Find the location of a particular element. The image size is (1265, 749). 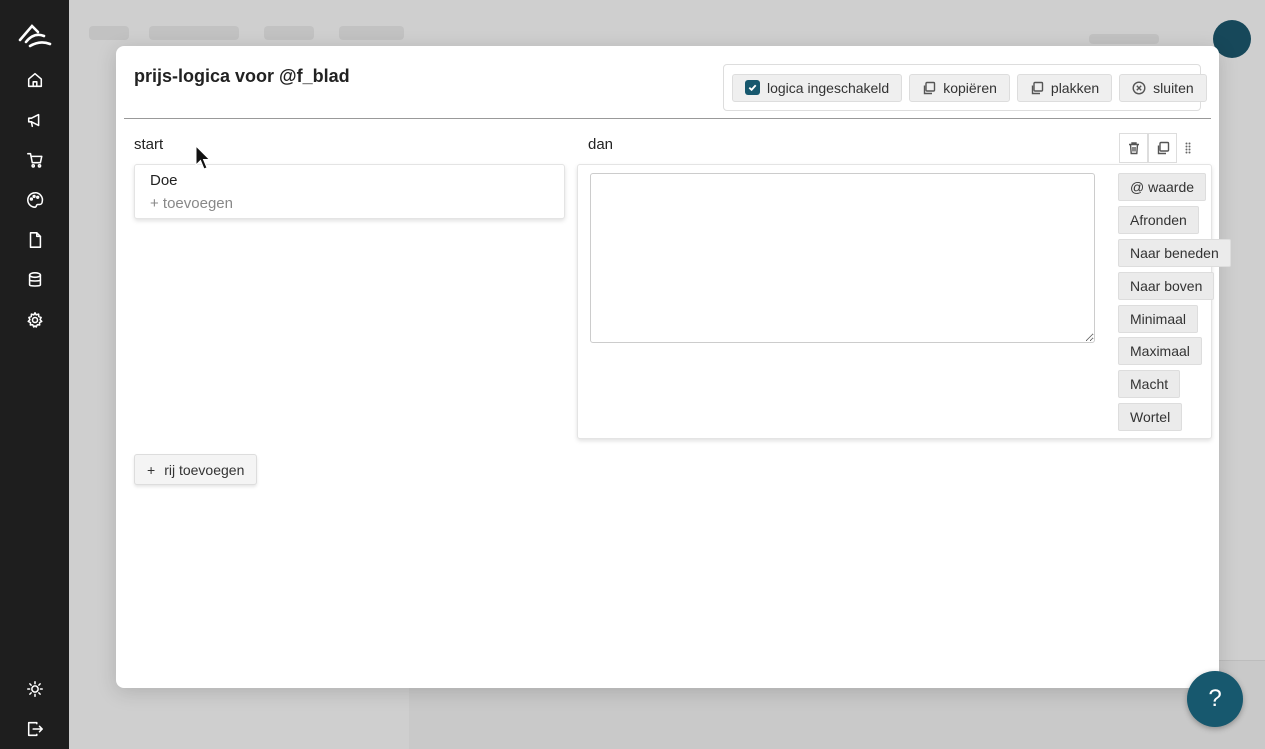

cart-icon is located at coordinates (35, 160).